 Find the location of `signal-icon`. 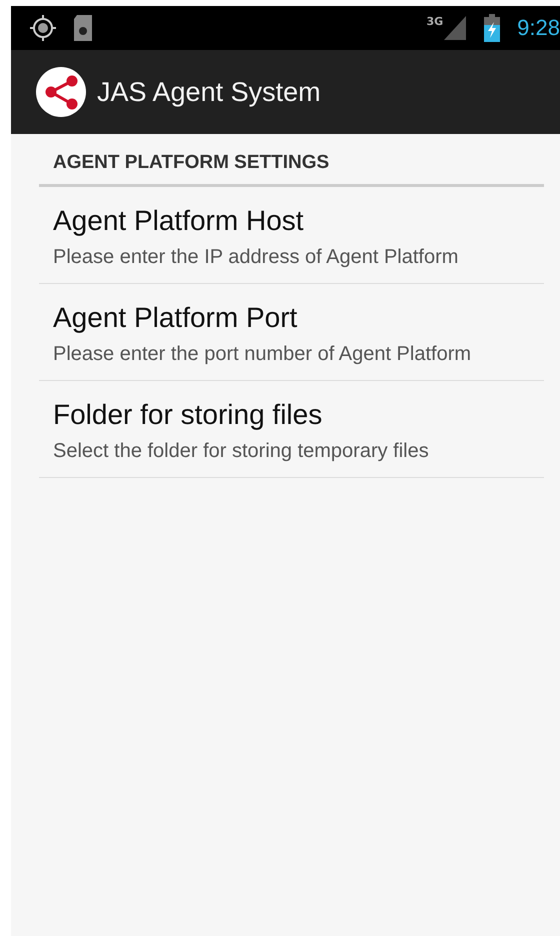

signal-icon is located at coordinates (455, 28).